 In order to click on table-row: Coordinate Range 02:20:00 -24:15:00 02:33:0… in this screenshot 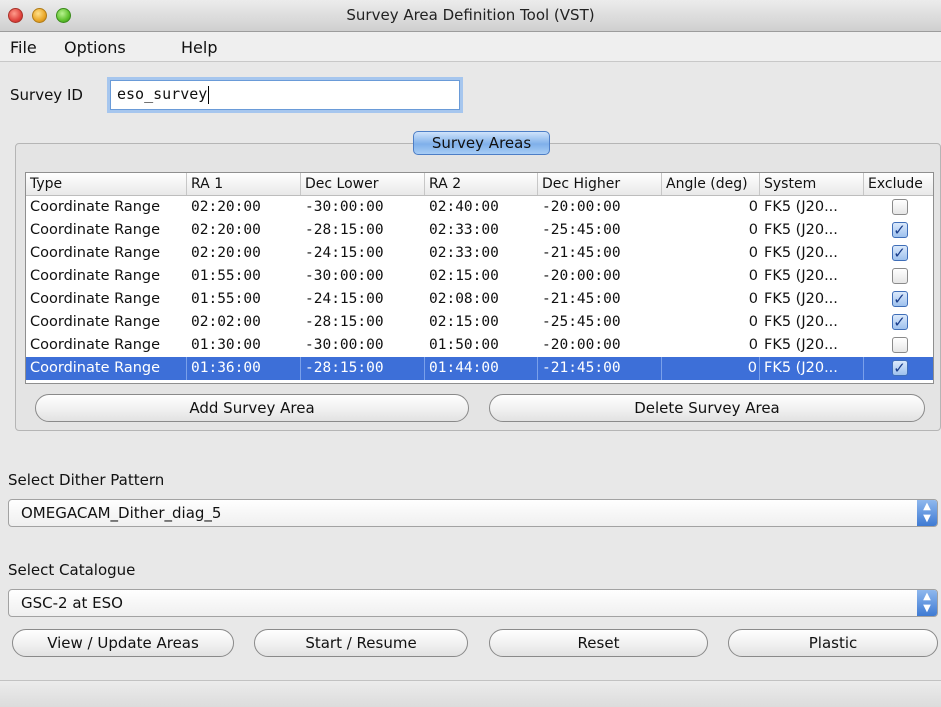, I will do `click(479, 253)`.